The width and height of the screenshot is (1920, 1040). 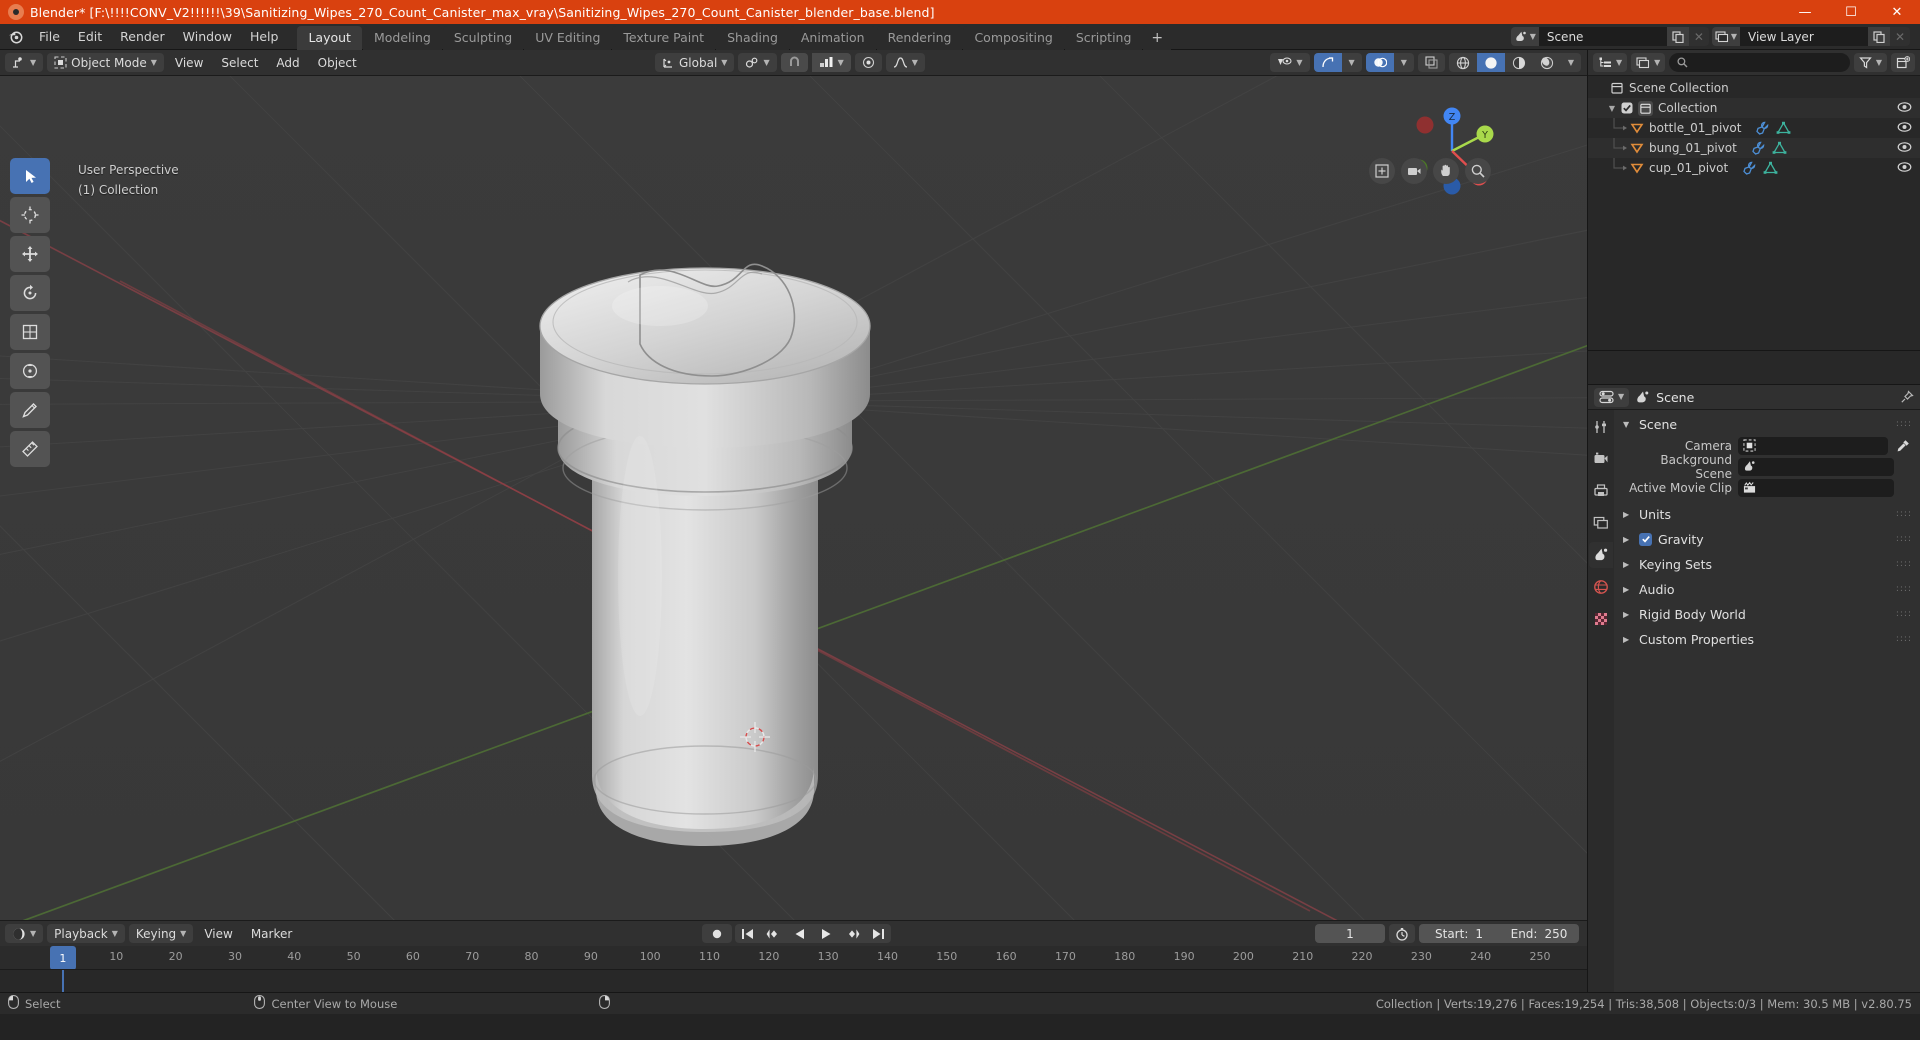 I want to click on new-collection-button, so click(x=1903, y=62).